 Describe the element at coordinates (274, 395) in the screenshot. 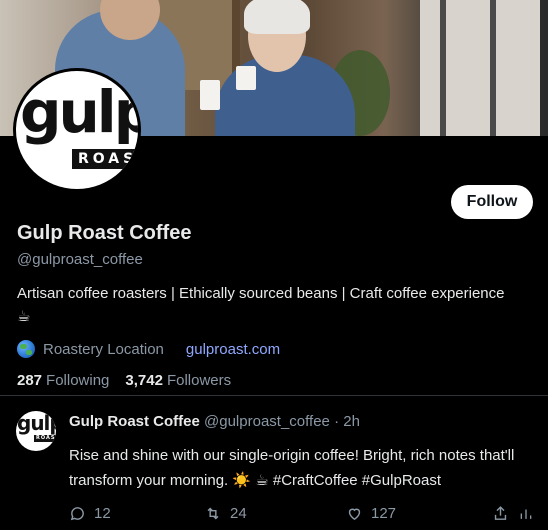

I see `section-divider` at that location.